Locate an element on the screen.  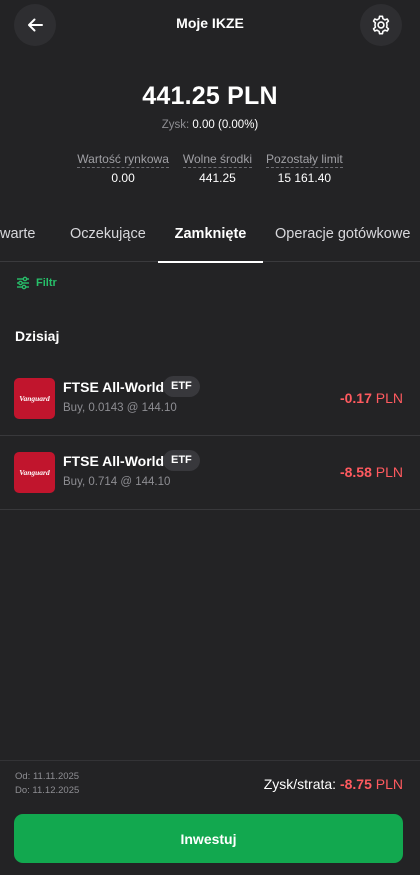
date-range: Od: 11.11.2025 Do: 11.12.2025 is located at coordinates (47, 784).